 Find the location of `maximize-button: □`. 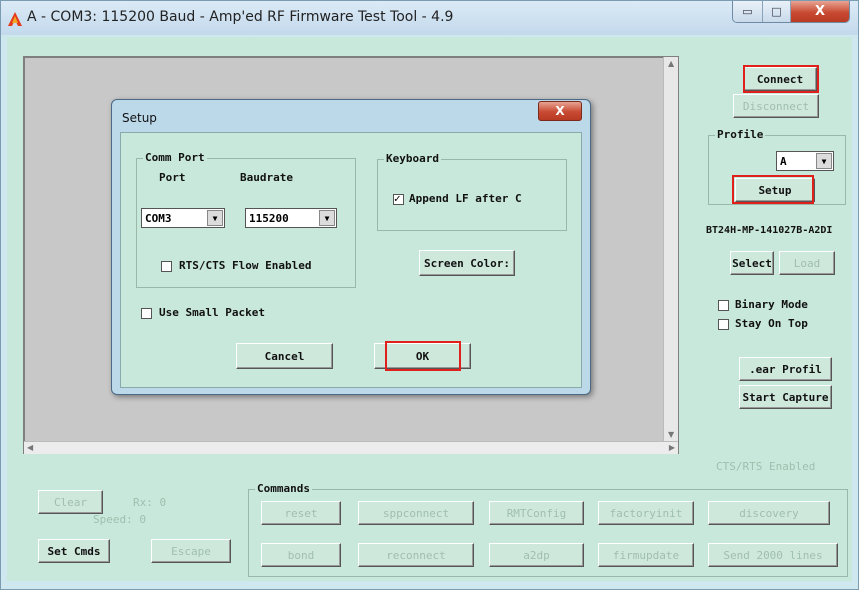

maximize-button: □ is located at coordinates (777, 11).